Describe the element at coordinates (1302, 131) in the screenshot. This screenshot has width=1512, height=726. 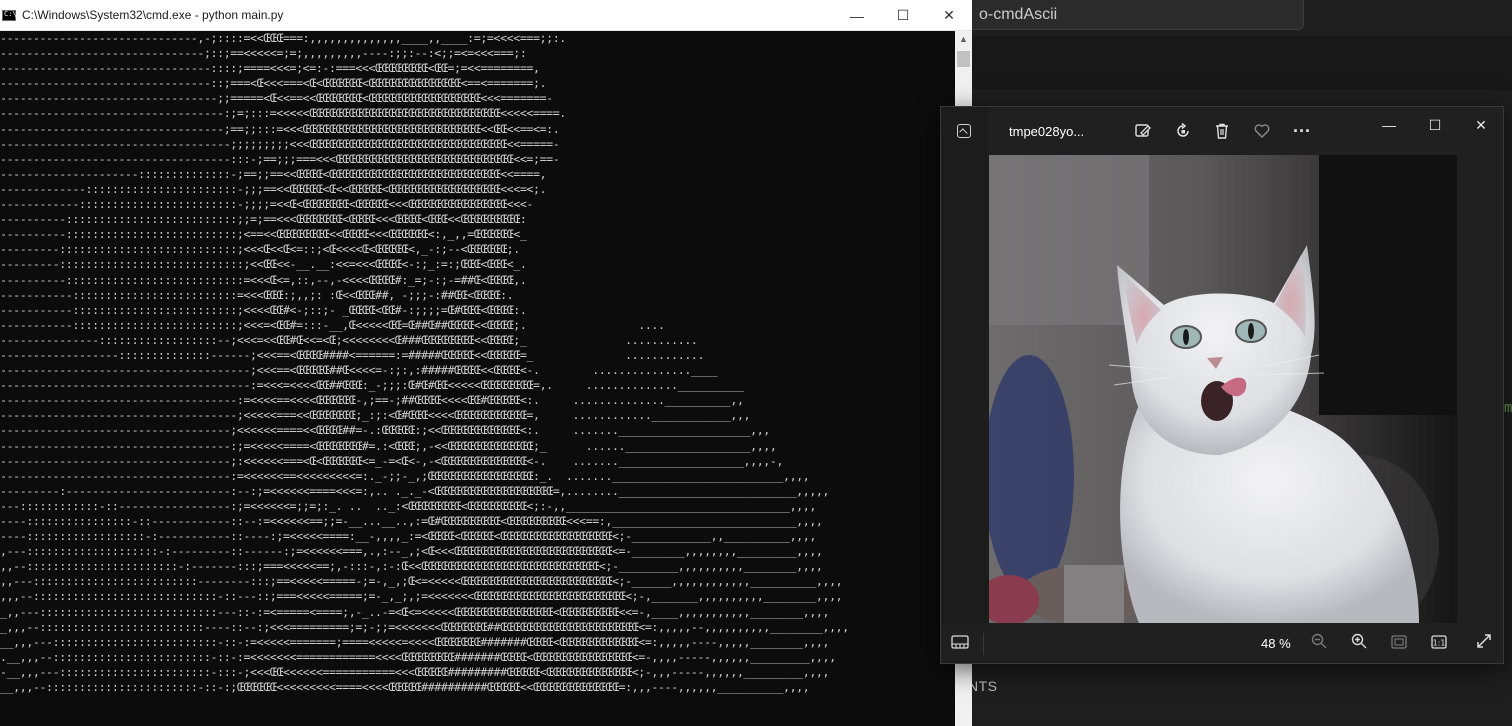
I see `more-options-icon: ···` at that location.